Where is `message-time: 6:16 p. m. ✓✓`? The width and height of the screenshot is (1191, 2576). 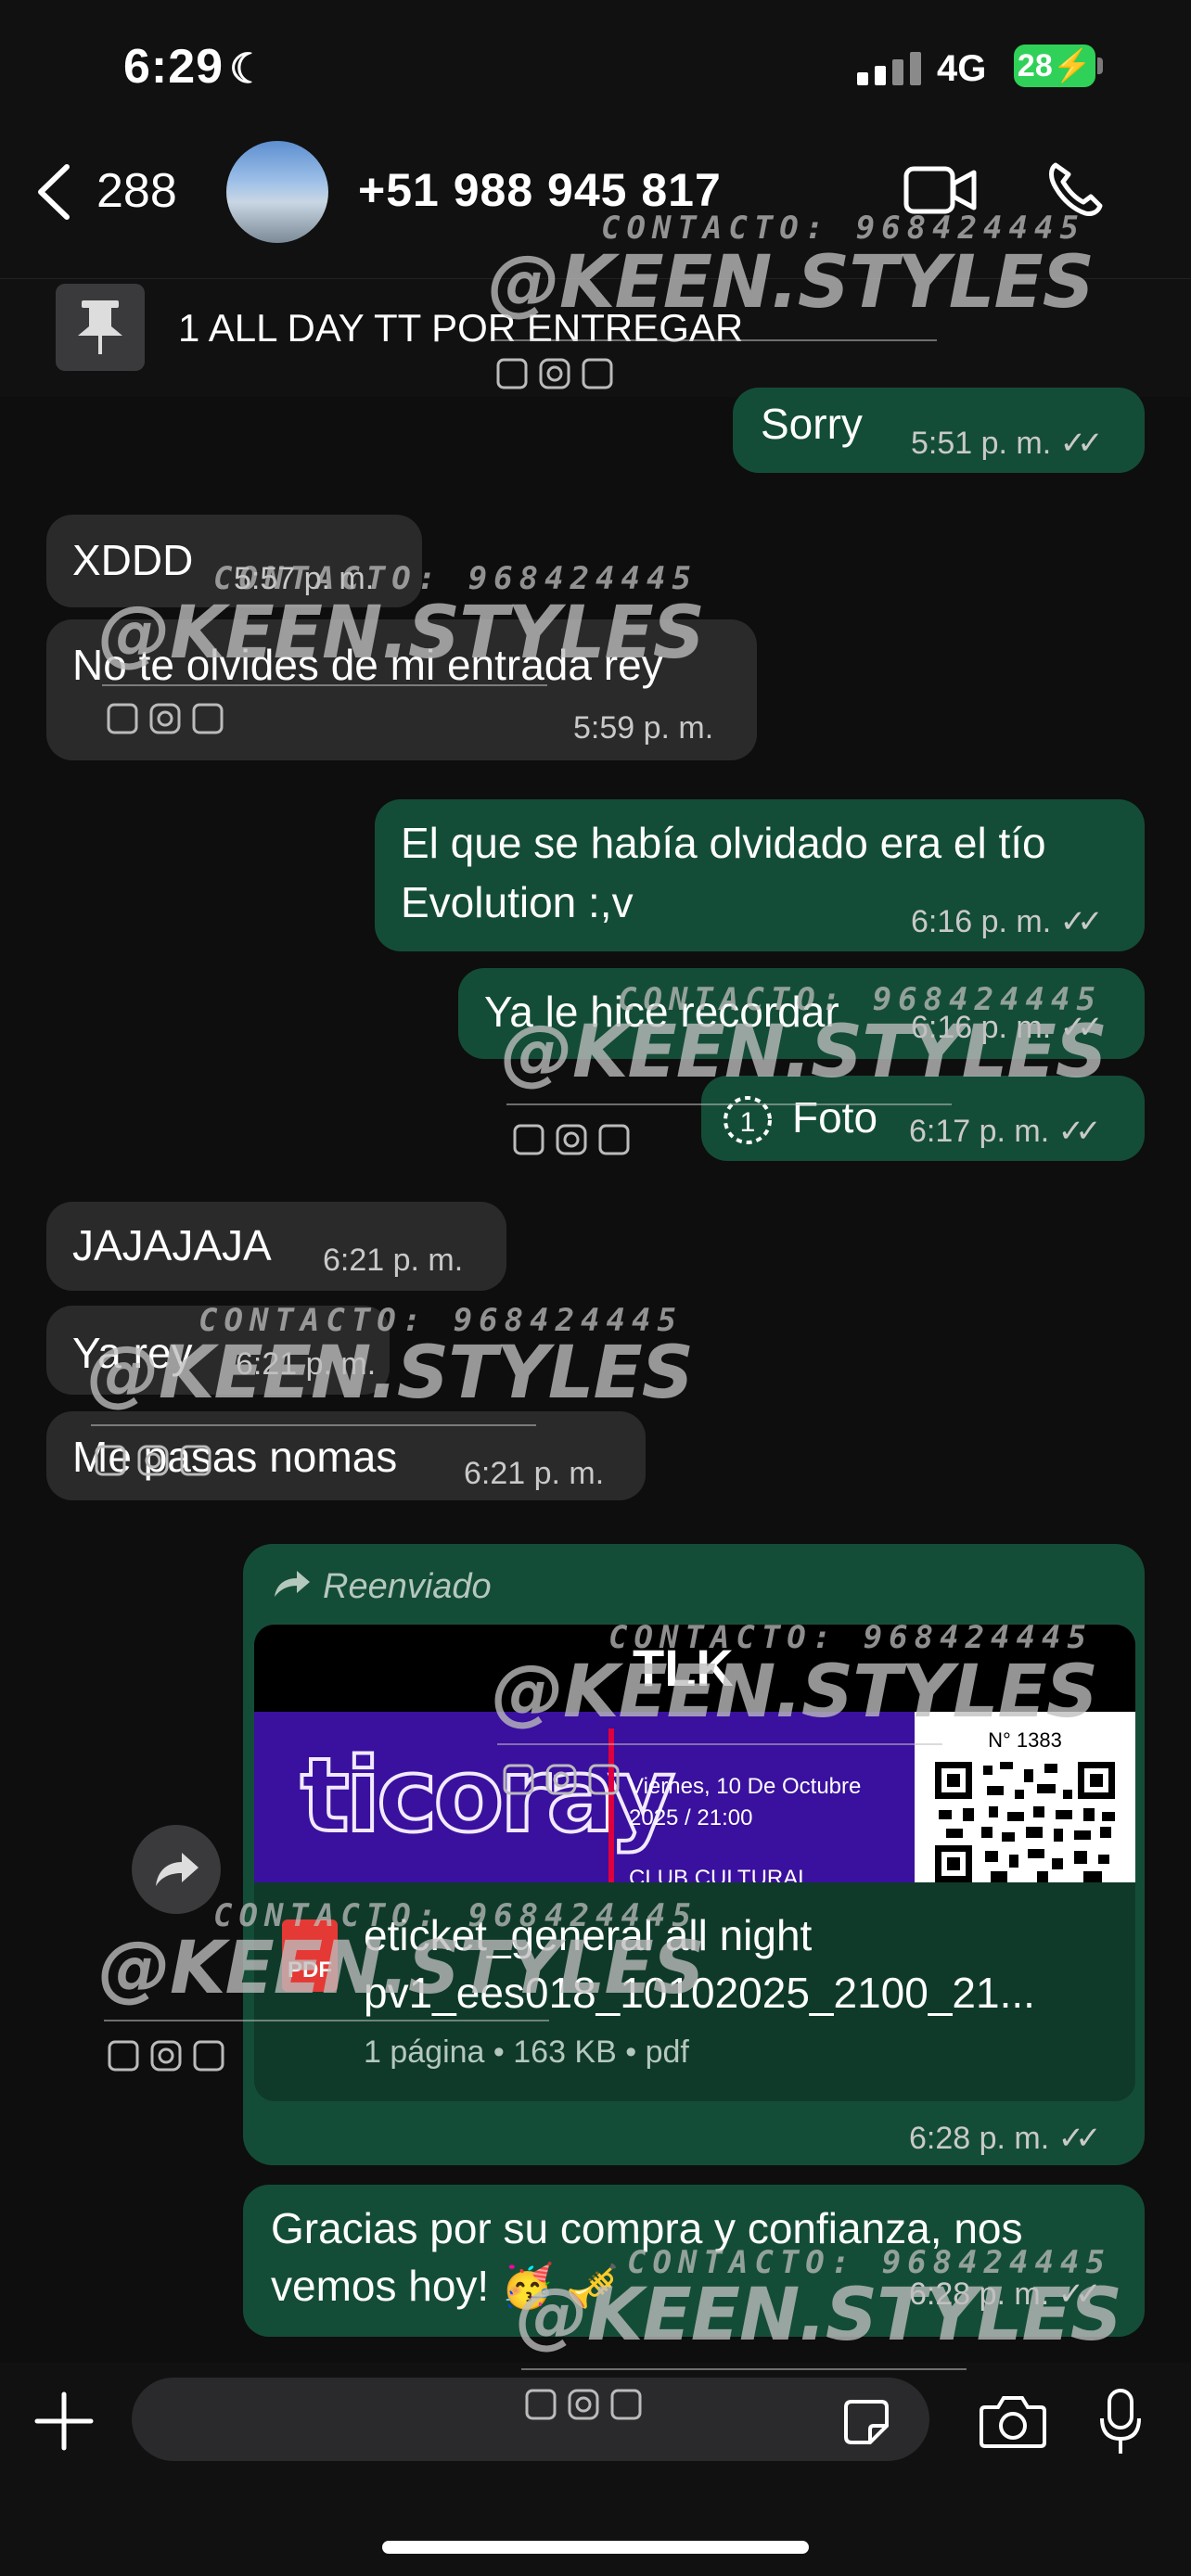 message-time: 6:16 p. m. ✓✓ is located at coordinates (1007, 921).